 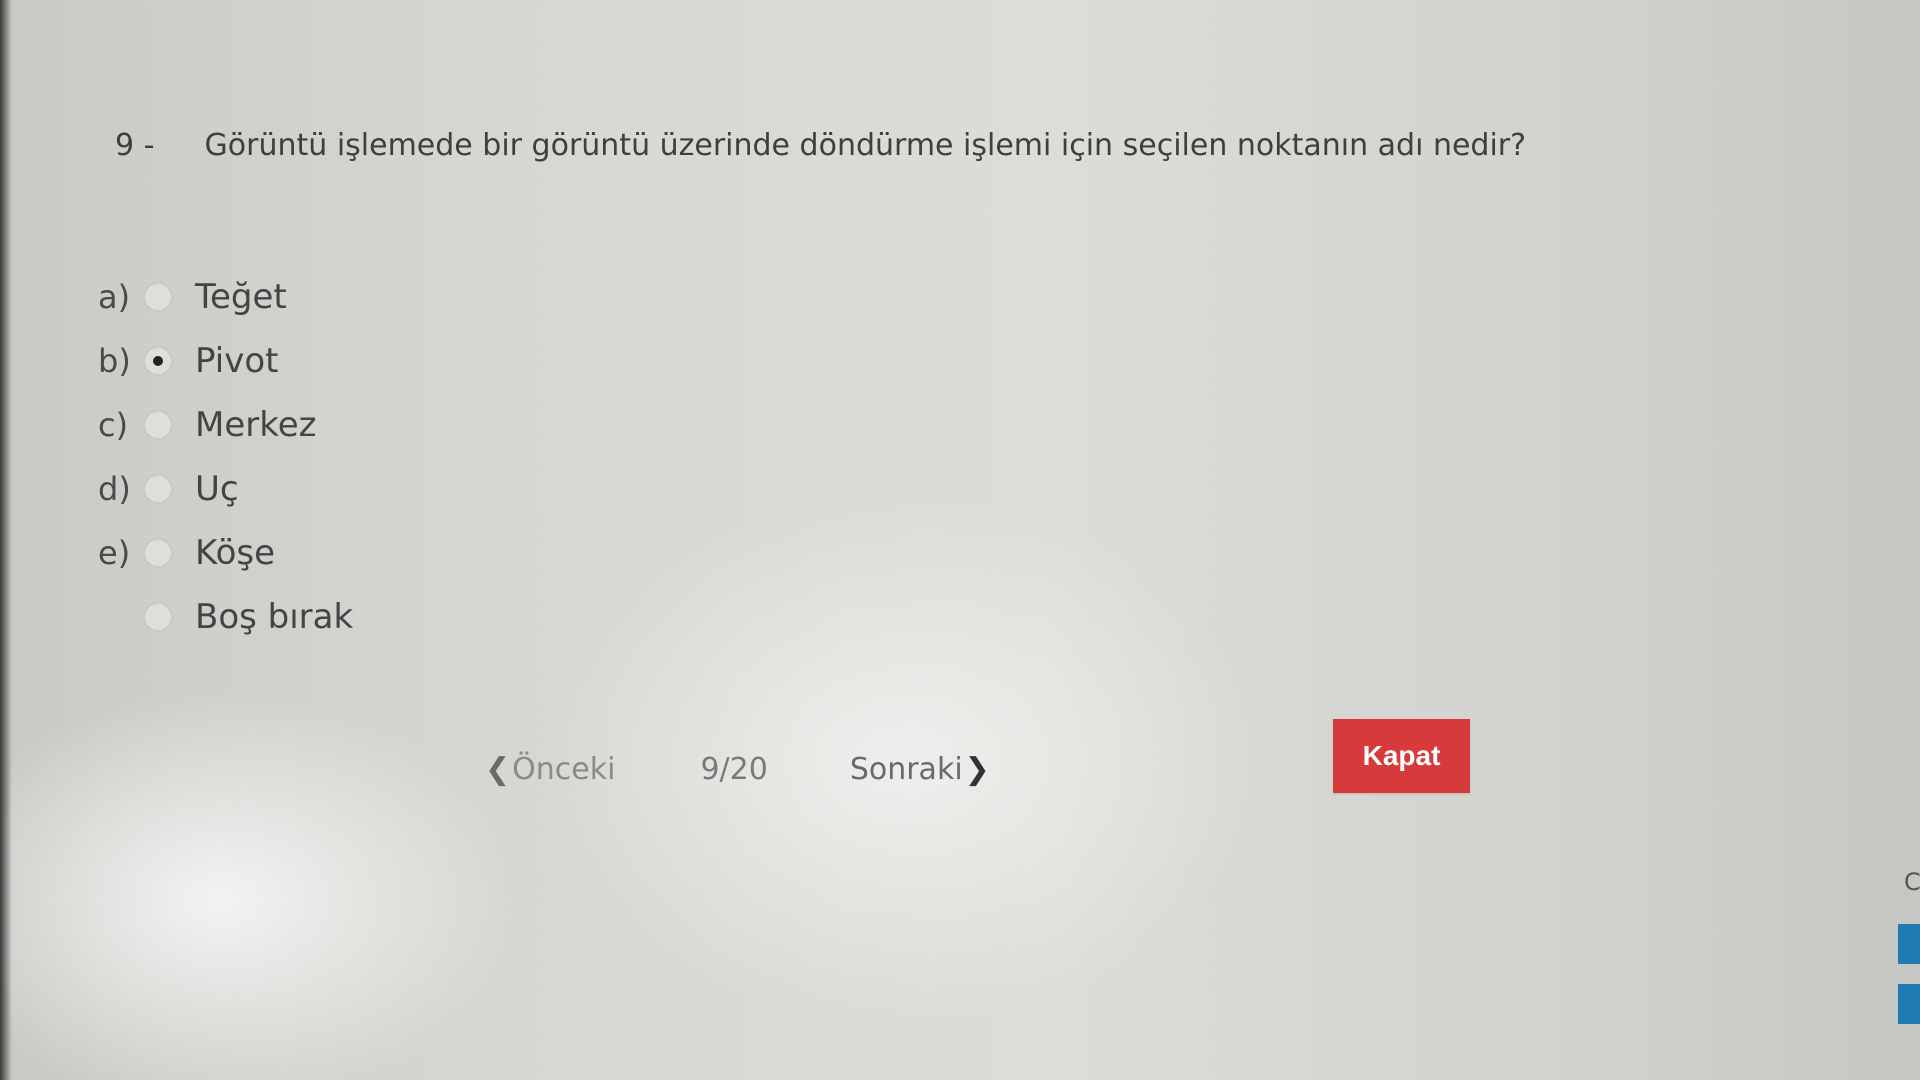 What do you see at coordinates (113, 425) in the screenshot?
I see `option-letter: c)` at bounding box center [113, 425].